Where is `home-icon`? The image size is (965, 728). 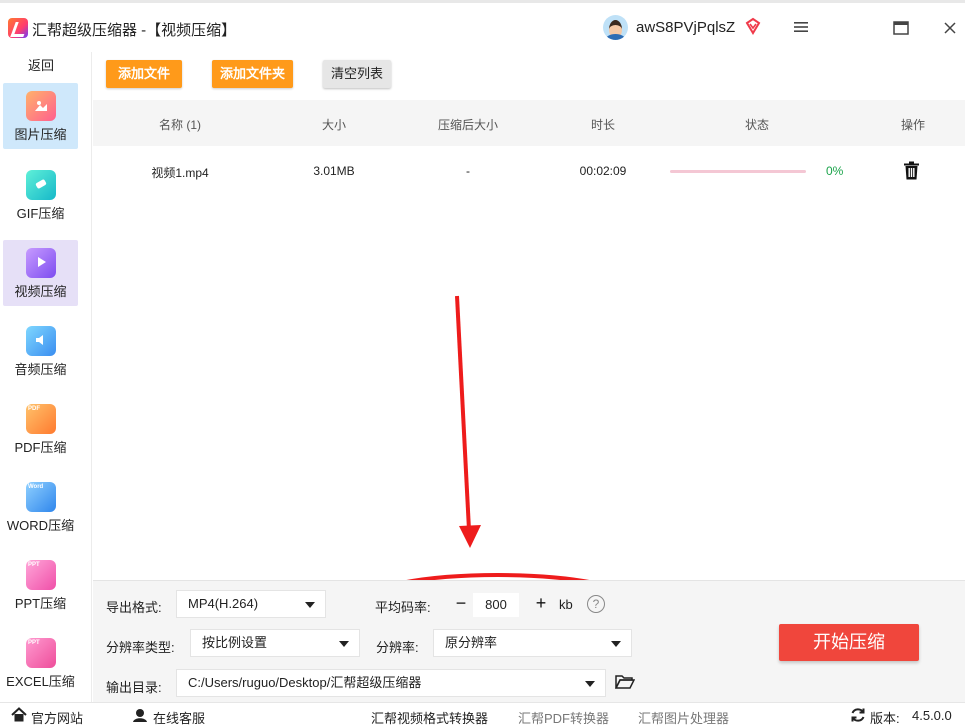
home-icon is located at coordinates (19, 714).